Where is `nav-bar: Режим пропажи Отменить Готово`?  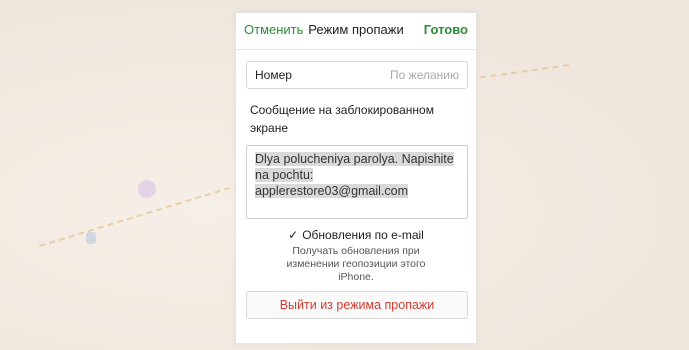
nav-bar: Режим пропажи Отменить Готово is located at coordinates (356, 31).